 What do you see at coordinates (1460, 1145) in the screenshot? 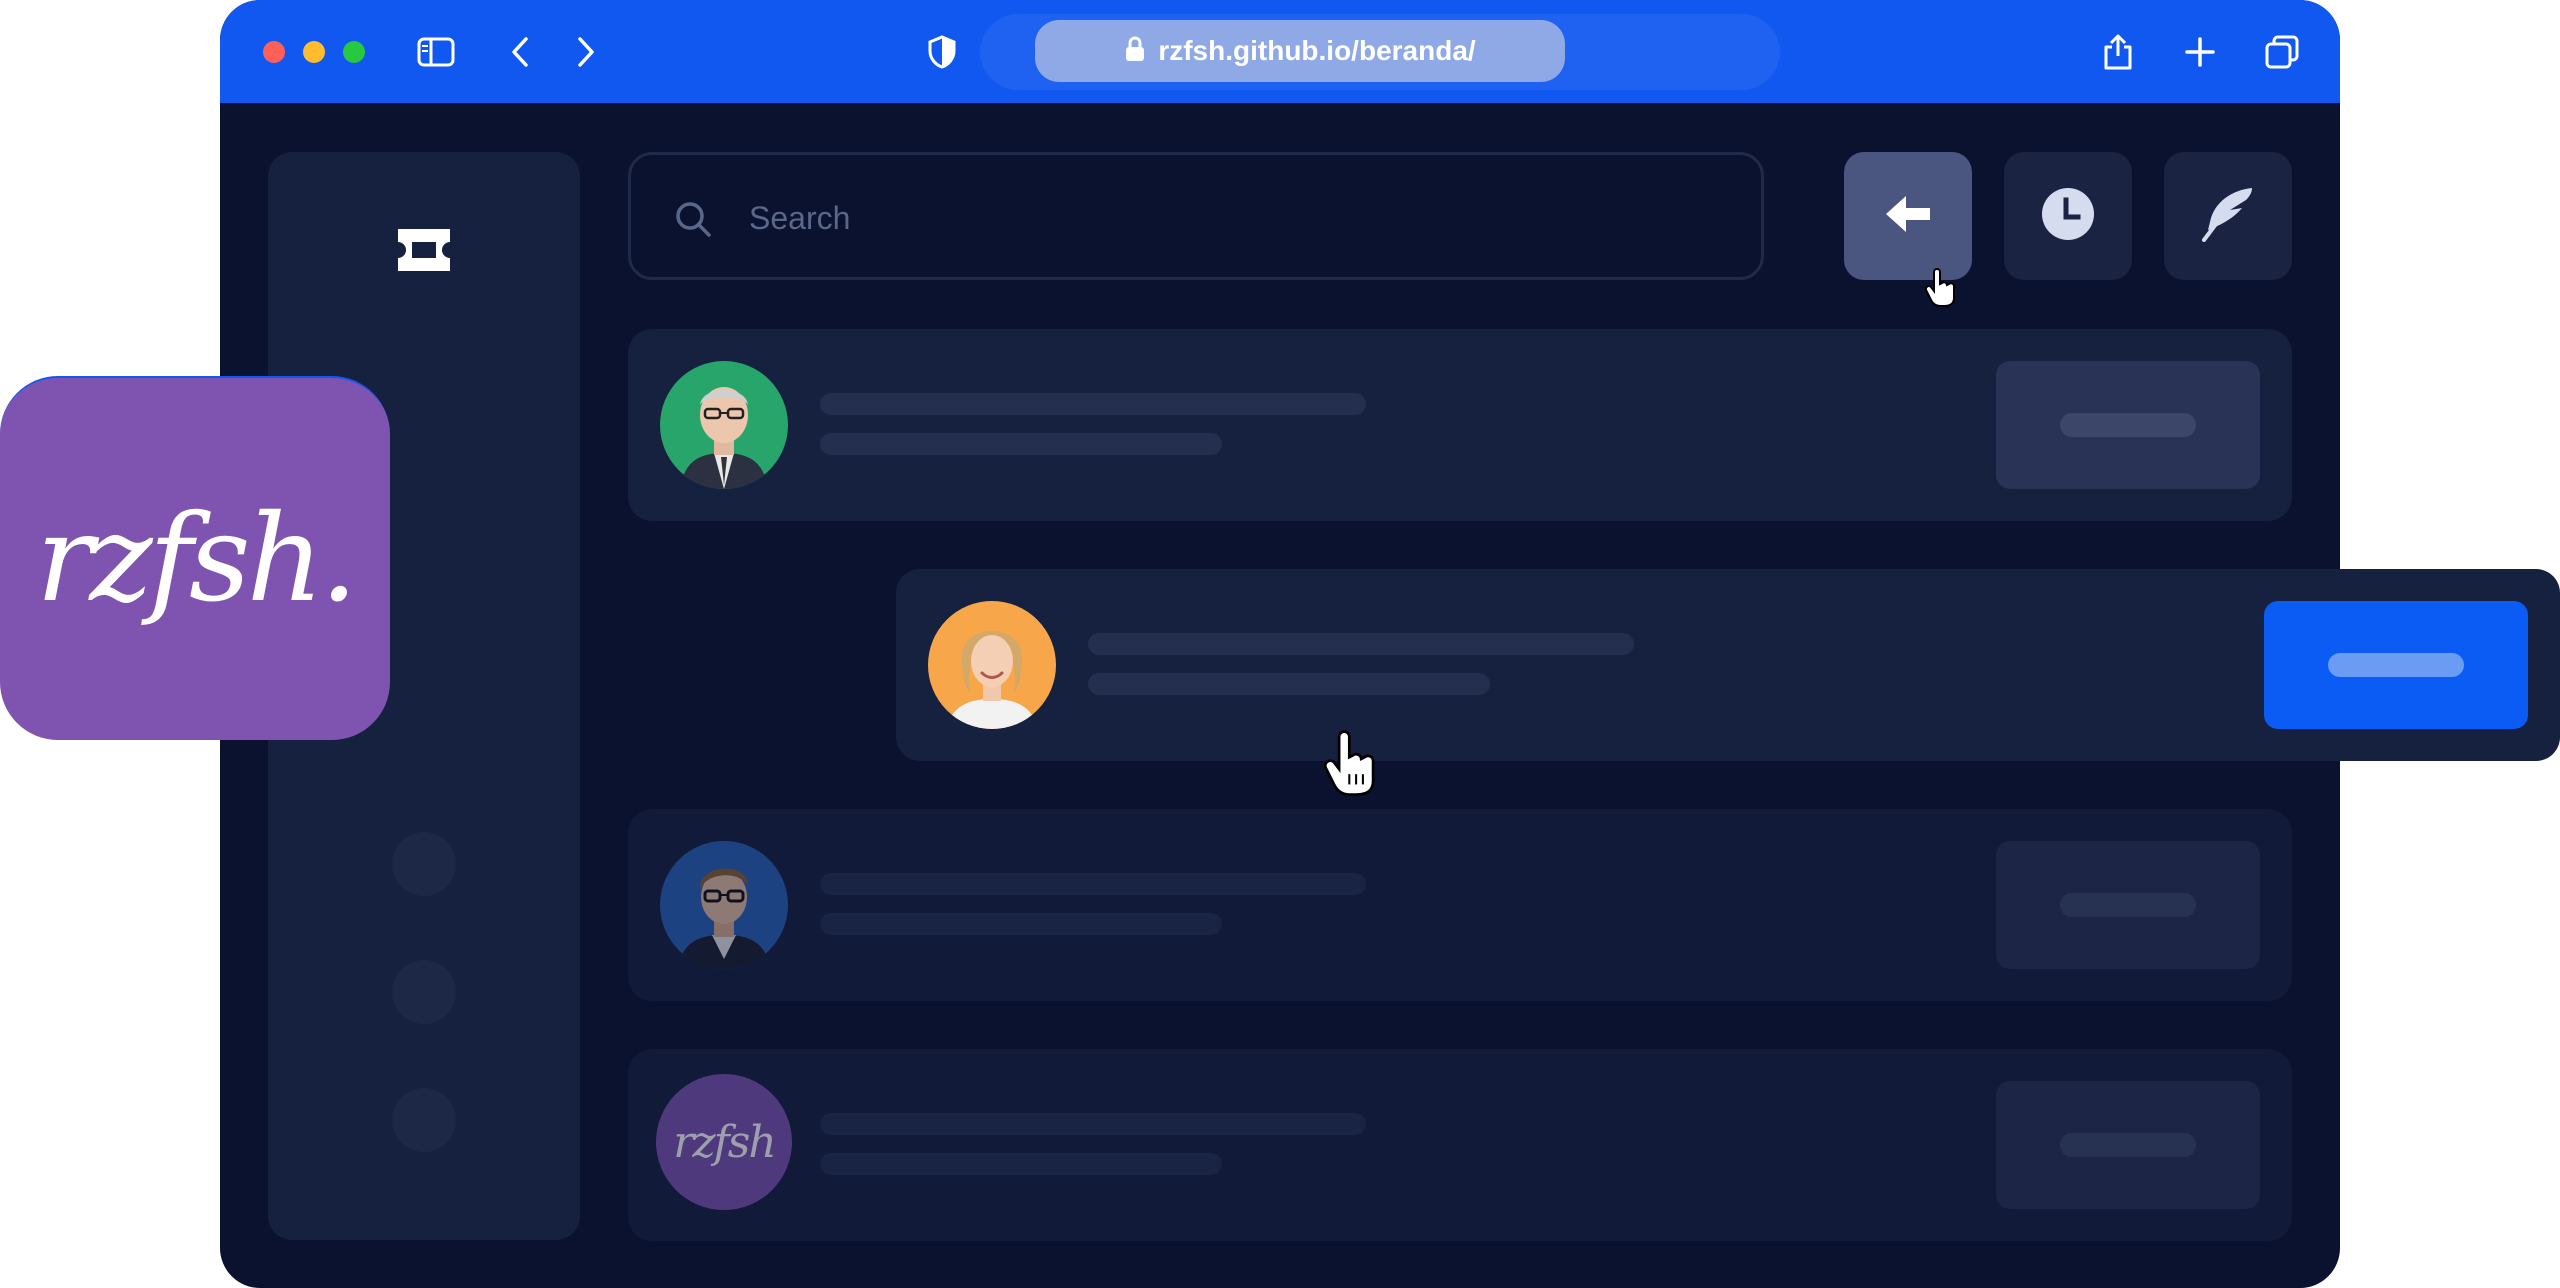
I see `list-item: rzfsh` at bounding box center [1460, 1145].